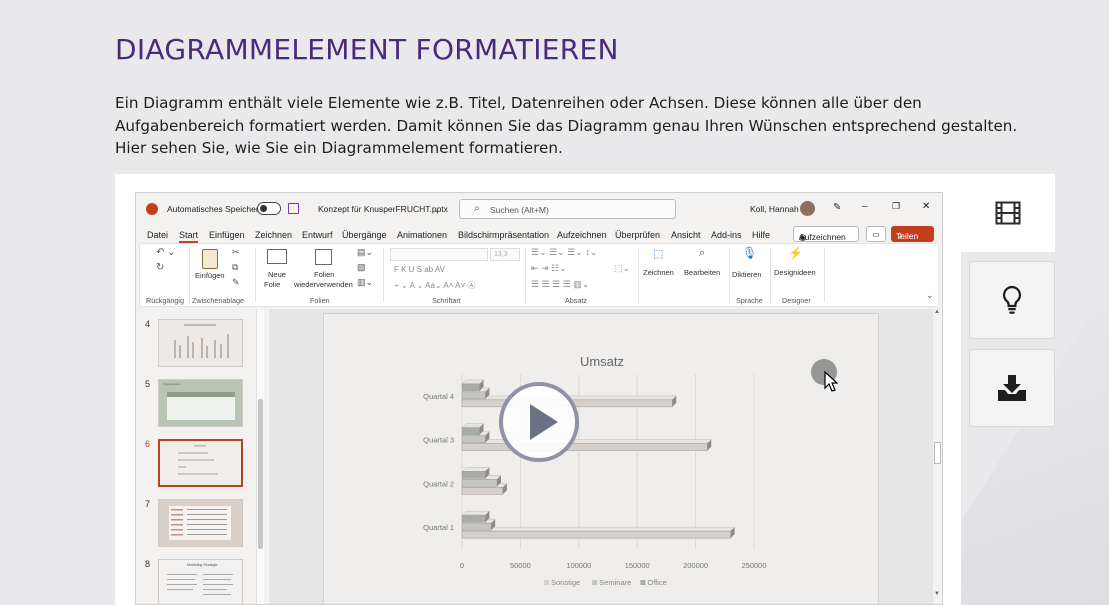 This screenshot has width=1109, height=605. Describe the element at coordinates (419, 269) in the screenshot. I see `font-style-buttons: F K U S ab AV` at that location.